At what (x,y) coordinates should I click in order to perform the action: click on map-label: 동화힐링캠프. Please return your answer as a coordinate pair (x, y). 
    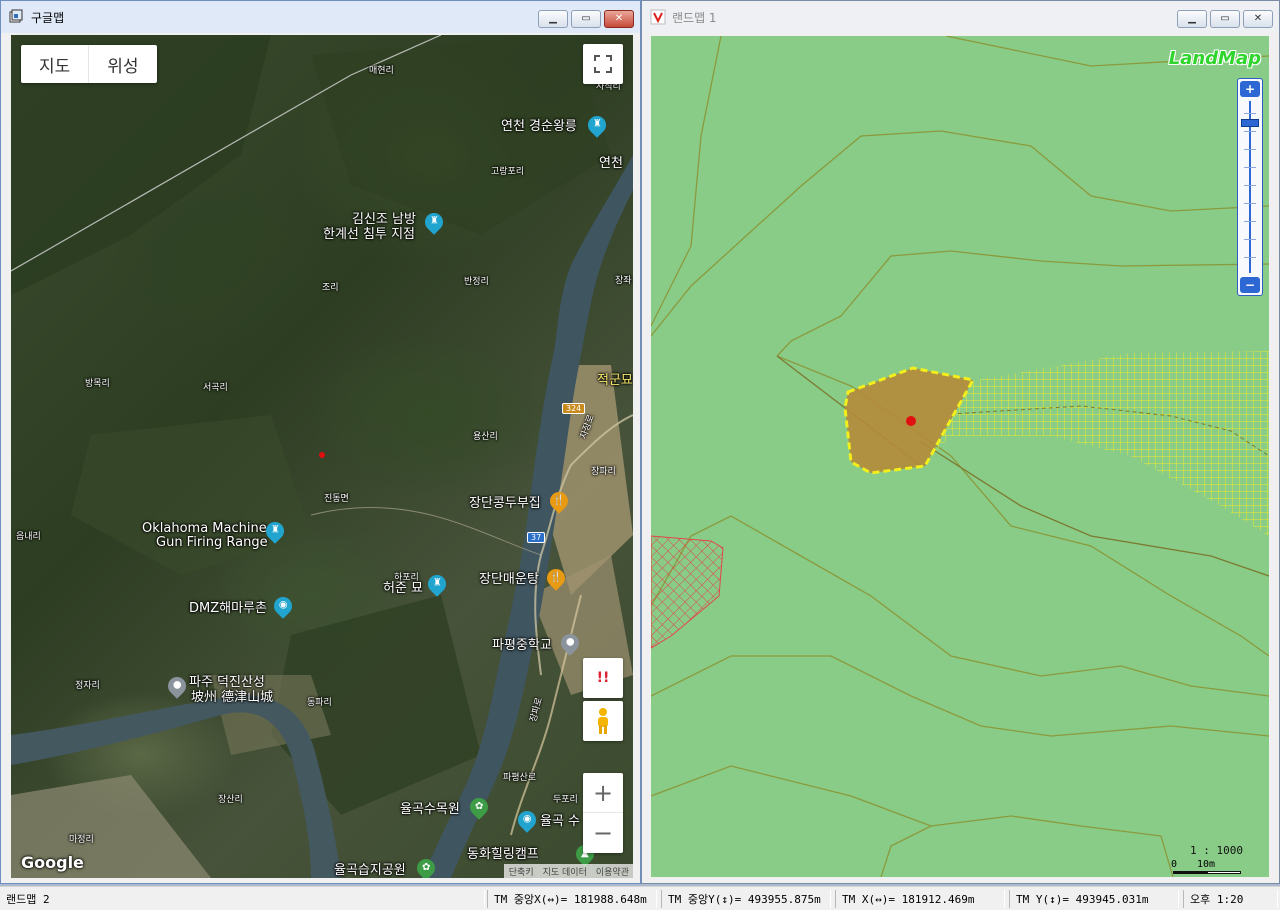
    Looking at the image, I should click on (503, 854).